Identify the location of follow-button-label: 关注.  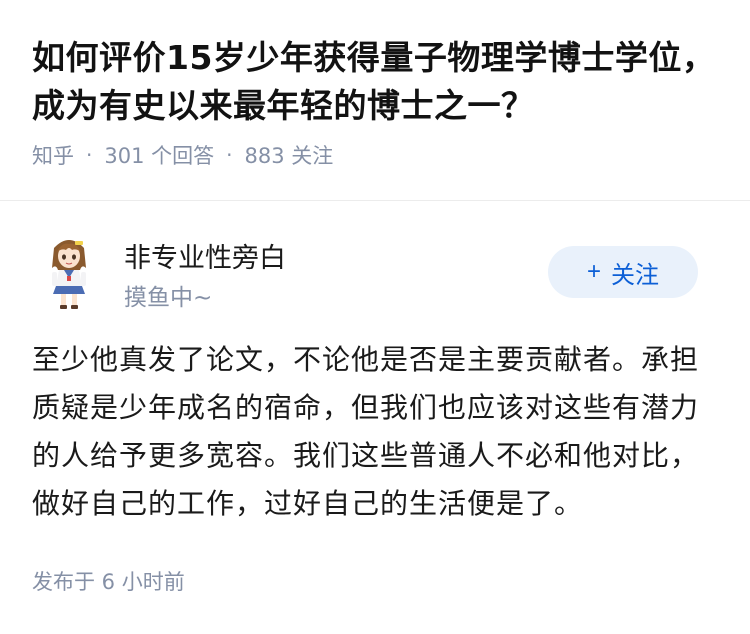
(635, 275).